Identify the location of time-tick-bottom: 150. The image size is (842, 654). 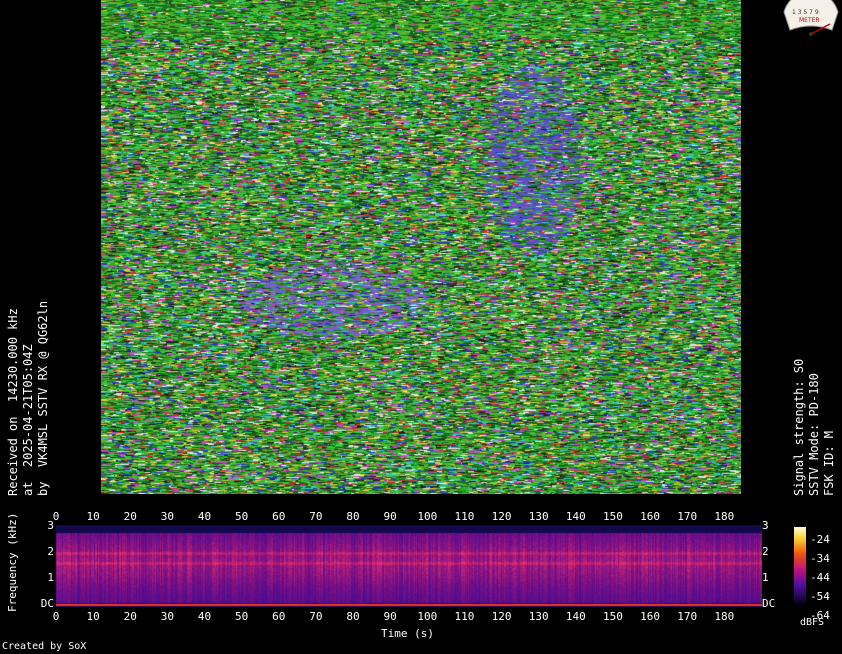
(613, 616).